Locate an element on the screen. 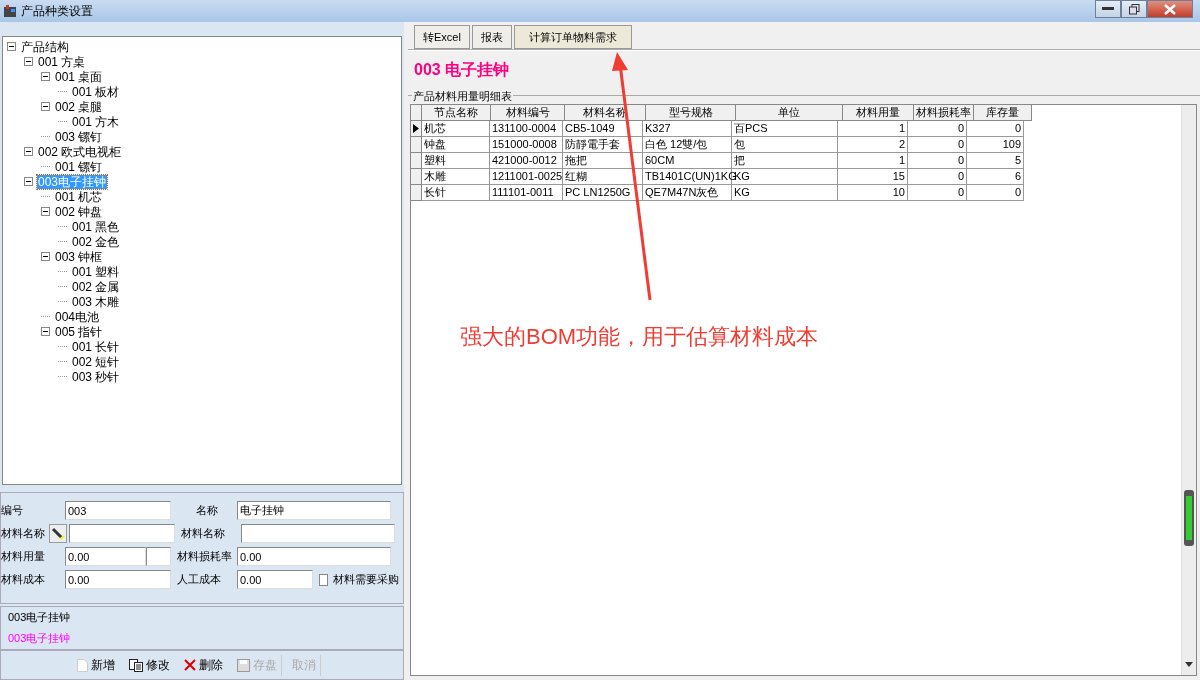 Image resolution: width=1200 pixels, height=680 pixels. table-cell: 拖把 is located at coordinates (603, 161).